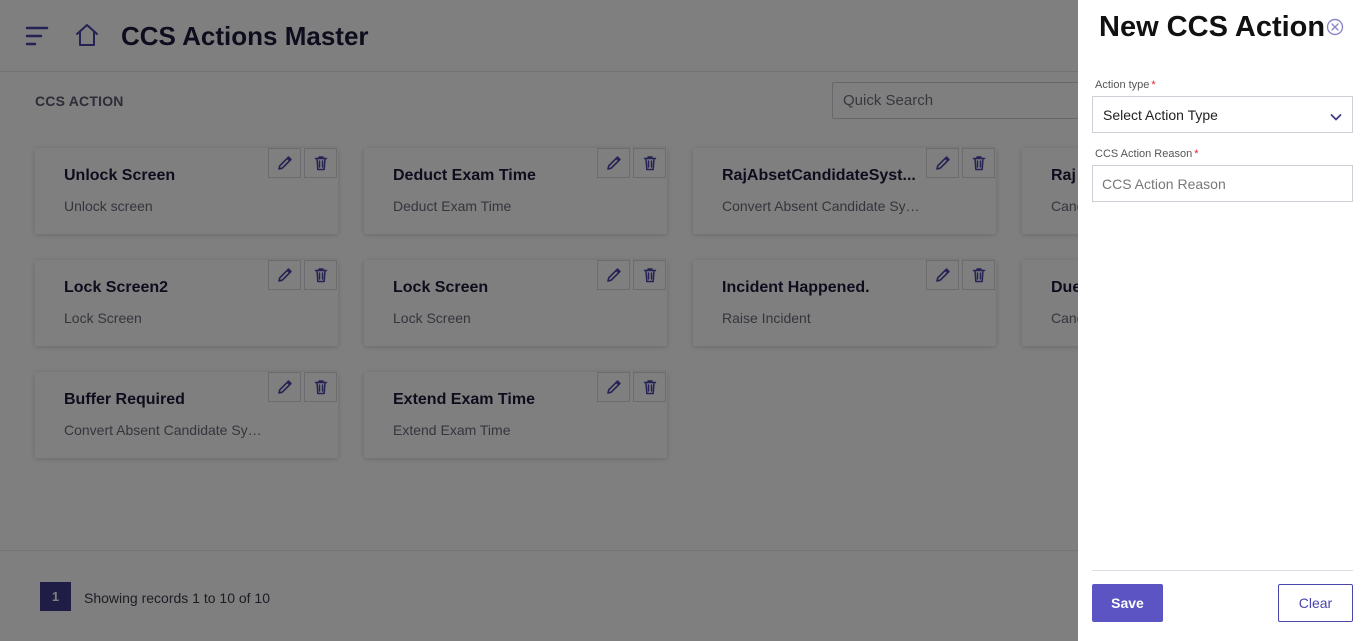  Describe the element at coordinates (1125, 85) in the screenshot. I see `action-type-label: Action type *` at that location.